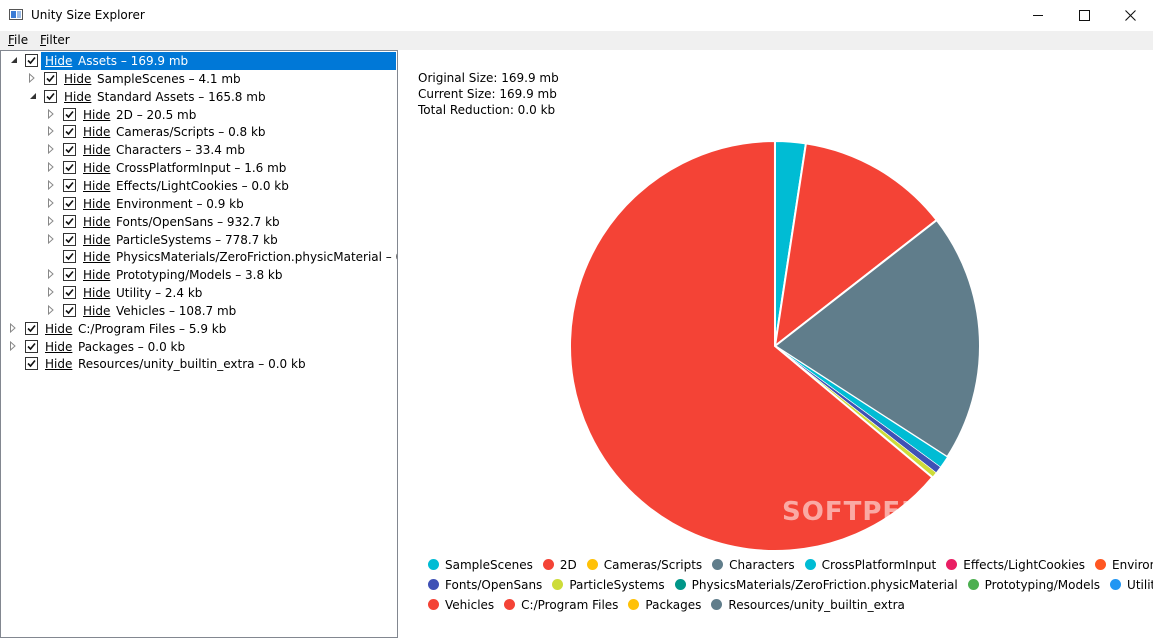 The height and width of the screenshot is (638, 1153). What do you see at coordinates (18, 40) in the screenshot?
I see `menu-file: File` at bounding box center [18, 40].